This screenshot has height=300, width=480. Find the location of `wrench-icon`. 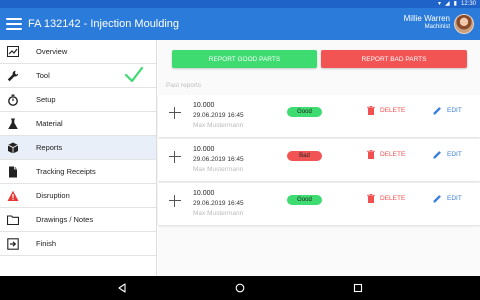

wrench-icon is located at coordinates (13, 76).